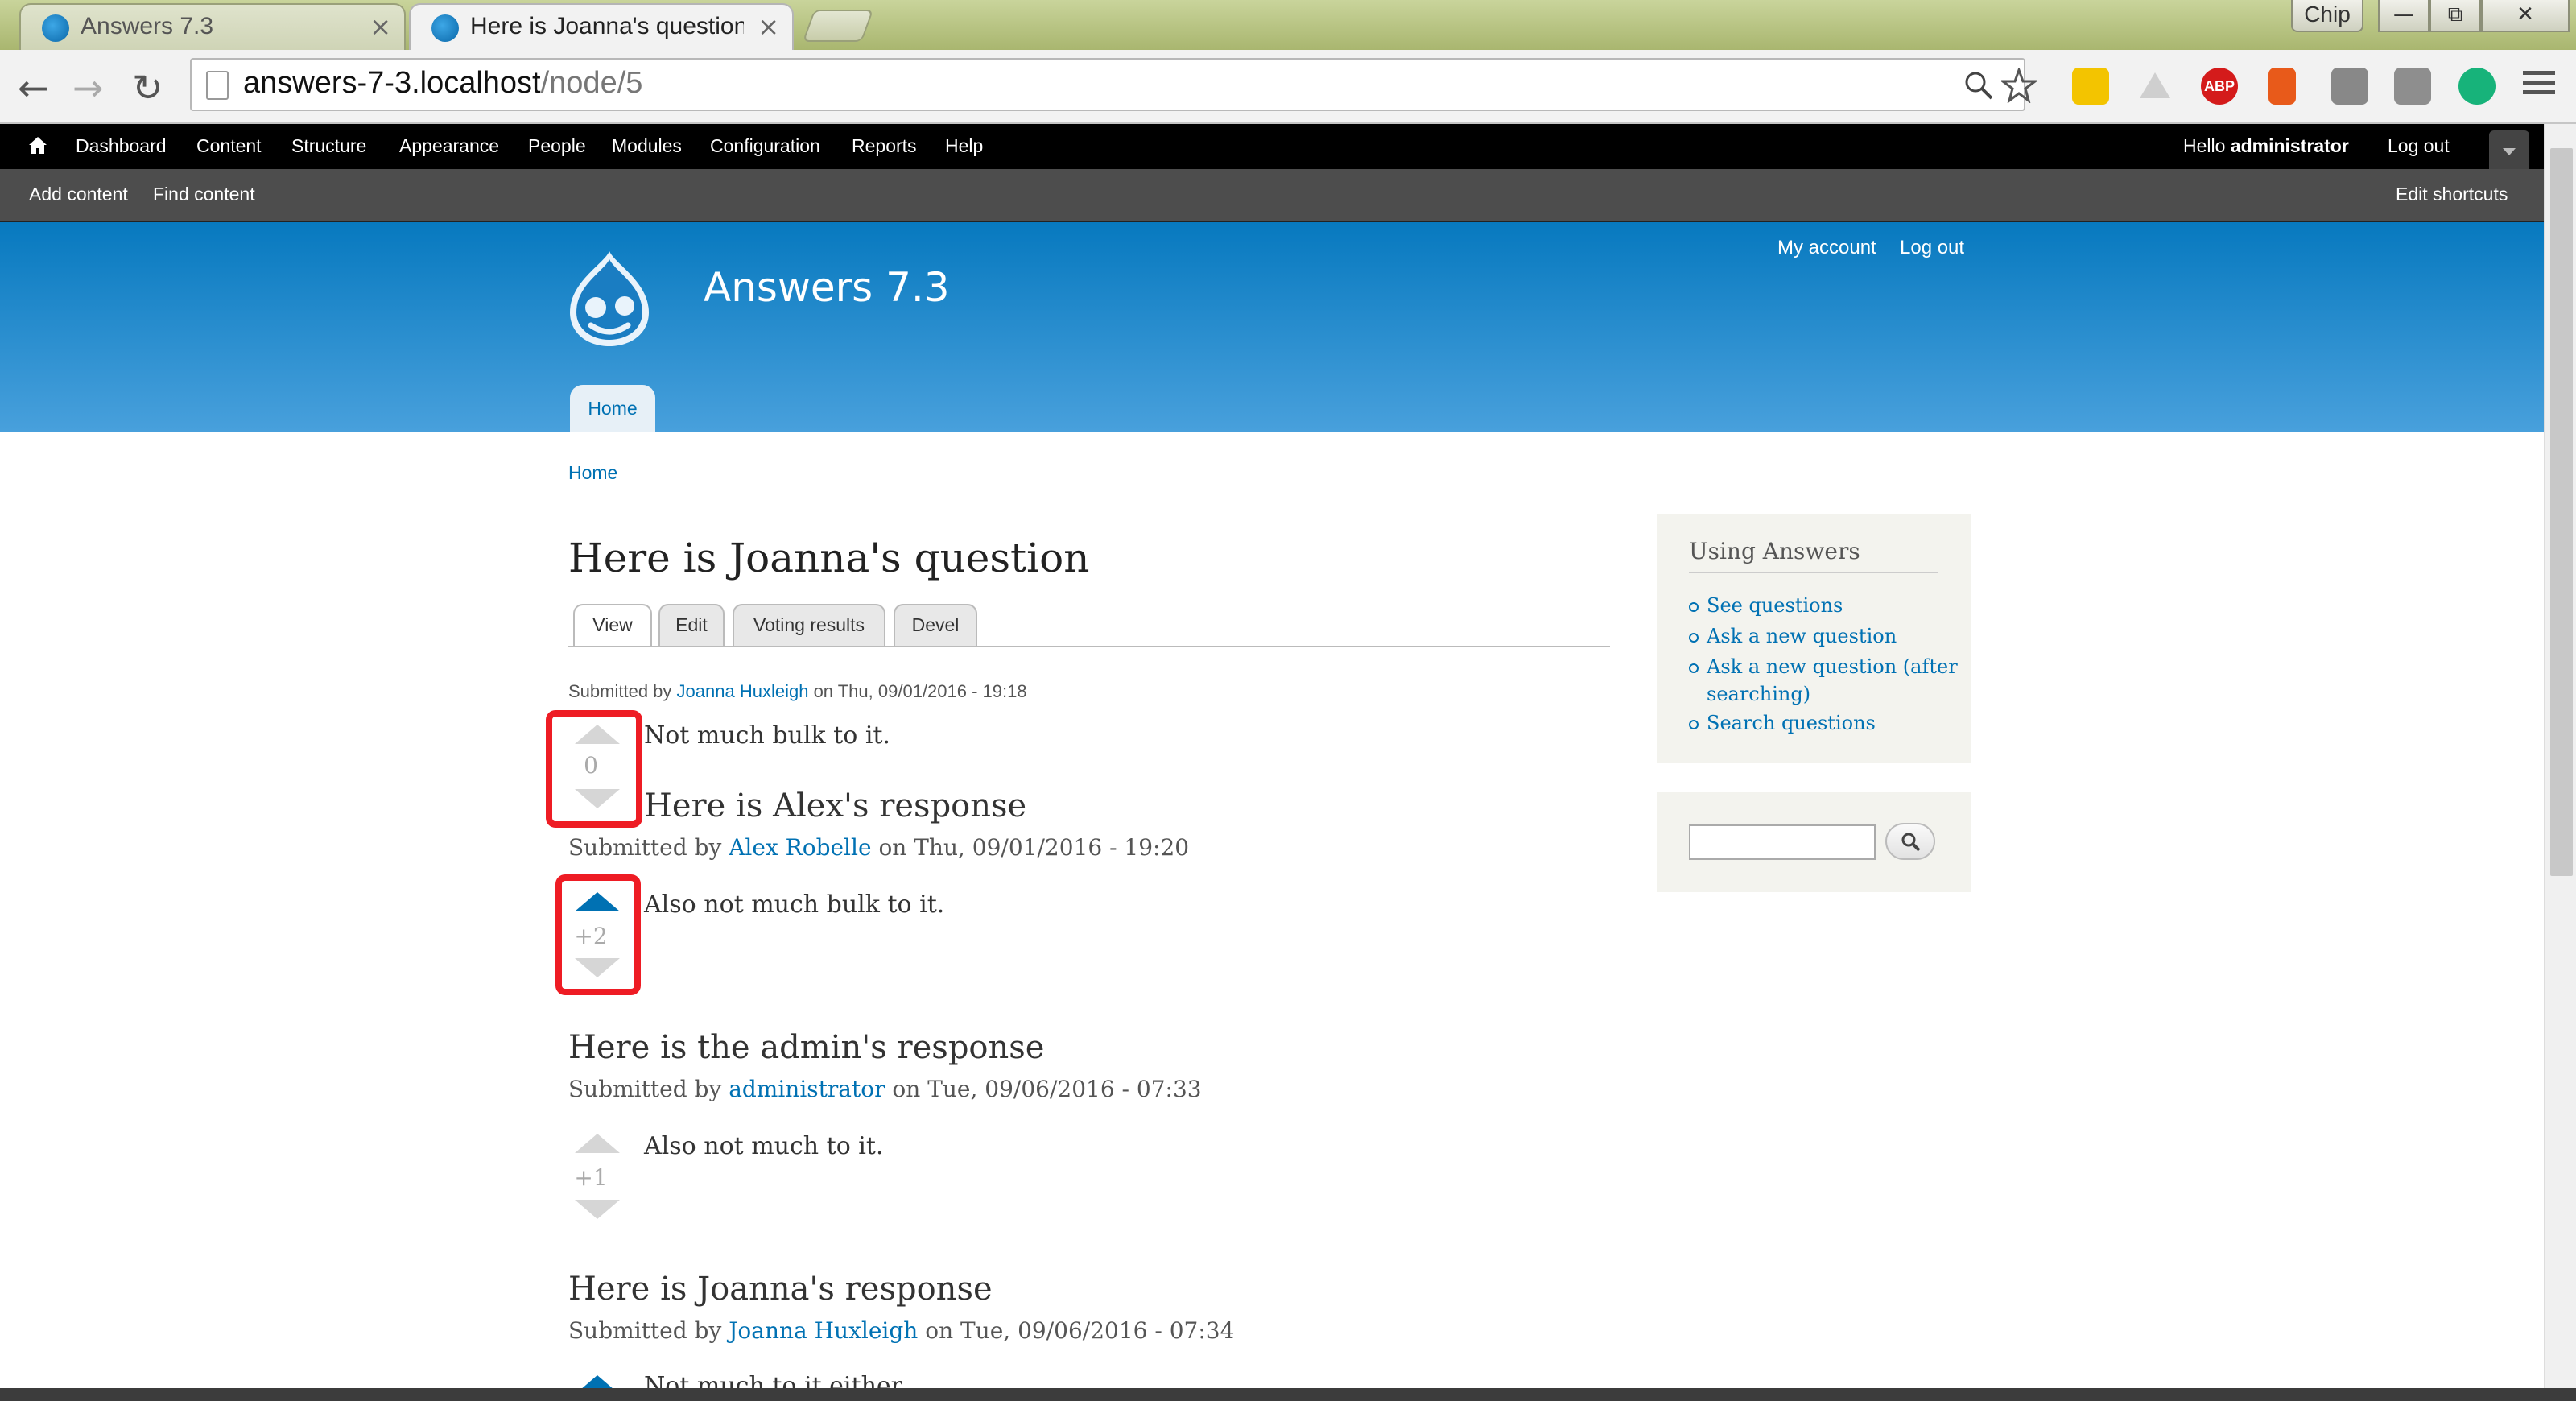 The height and width of the screenshot is (1401, 2576). Describe the element at coordinates (204, 194) in the screenshot. I see `shortcut-find-content: Find content` at that location.